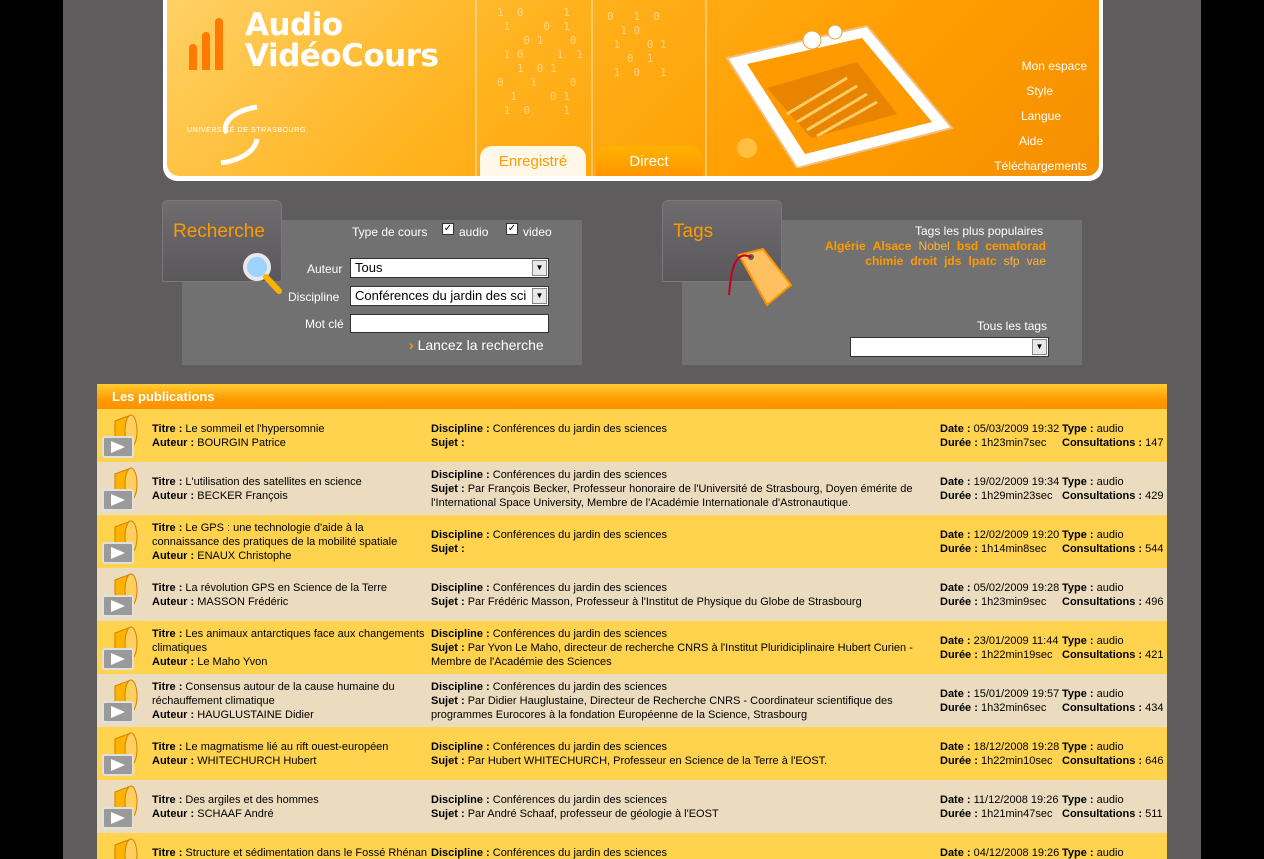 Image resolution: width=1264 pixels, height=859 pixels. What do you see at coordinates (460, 534) in the screenshot?
I see `discipline-label: Discipline :` at bounding box center [460, 534].